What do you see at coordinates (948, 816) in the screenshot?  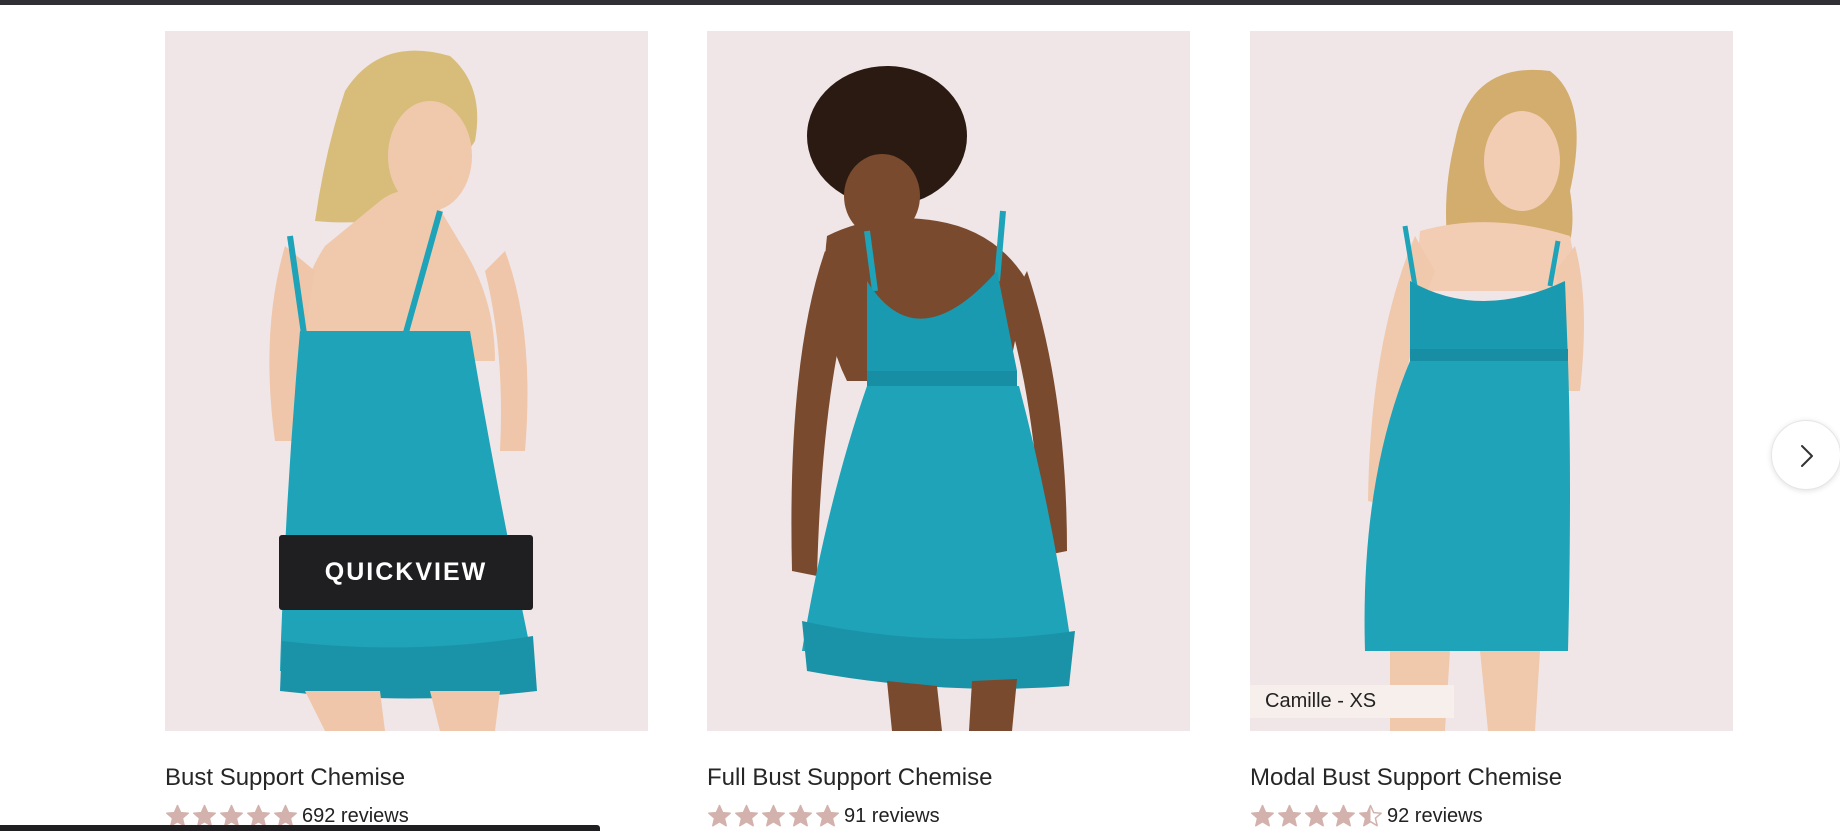 I see `product-rating: 91 reviews` at bounding box center [948, 816].